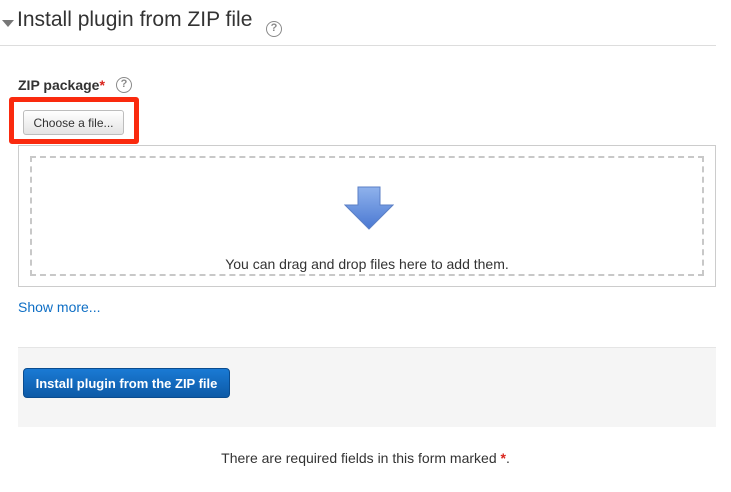 This screenshot has width=731, height=492. I want to click on install-plugin-button: Install plugin from the ZIP file, so click(126, 383).